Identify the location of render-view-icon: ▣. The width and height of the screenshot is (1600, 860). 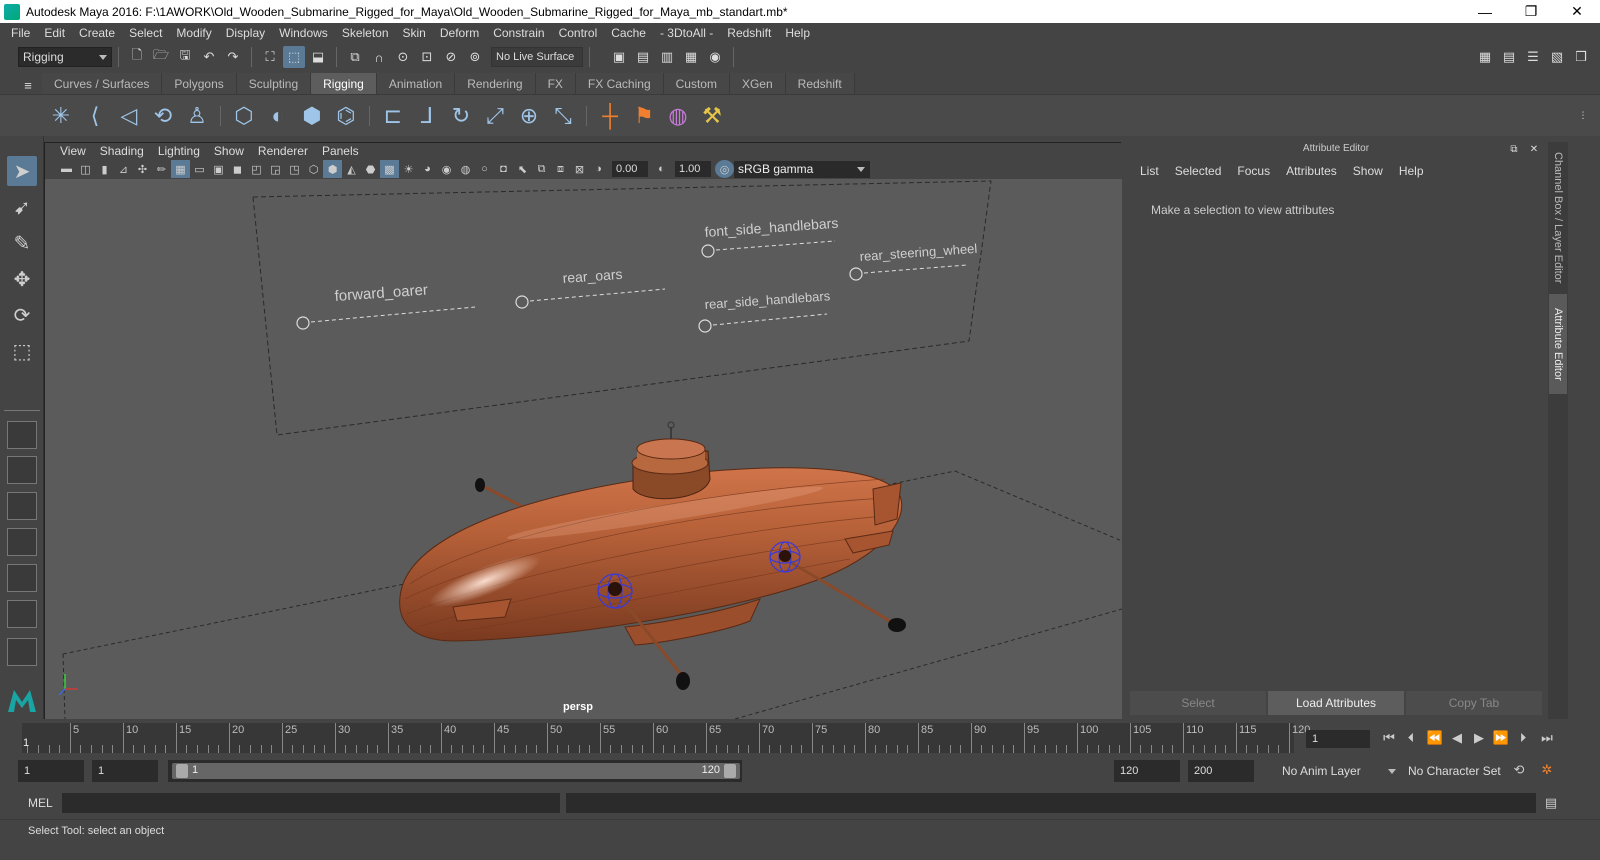
(619, 57).